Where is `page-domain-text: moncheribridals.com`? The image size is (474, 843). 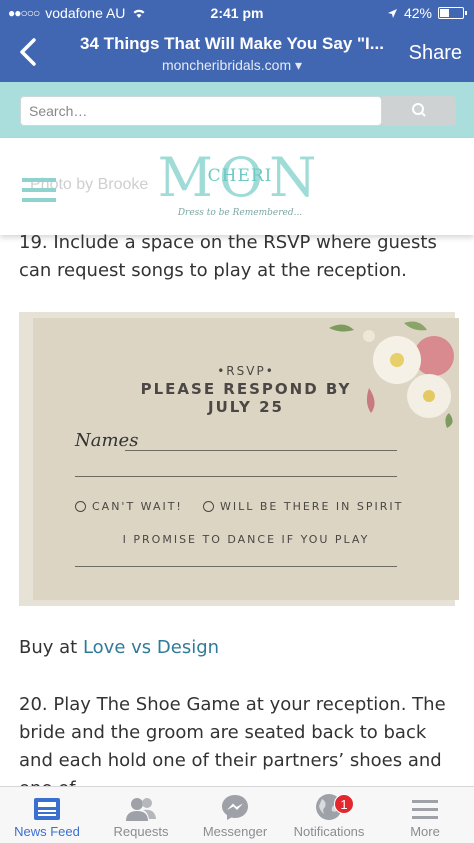 page-domain-text: moncheribridals.com is located at coordinates (226, 65).